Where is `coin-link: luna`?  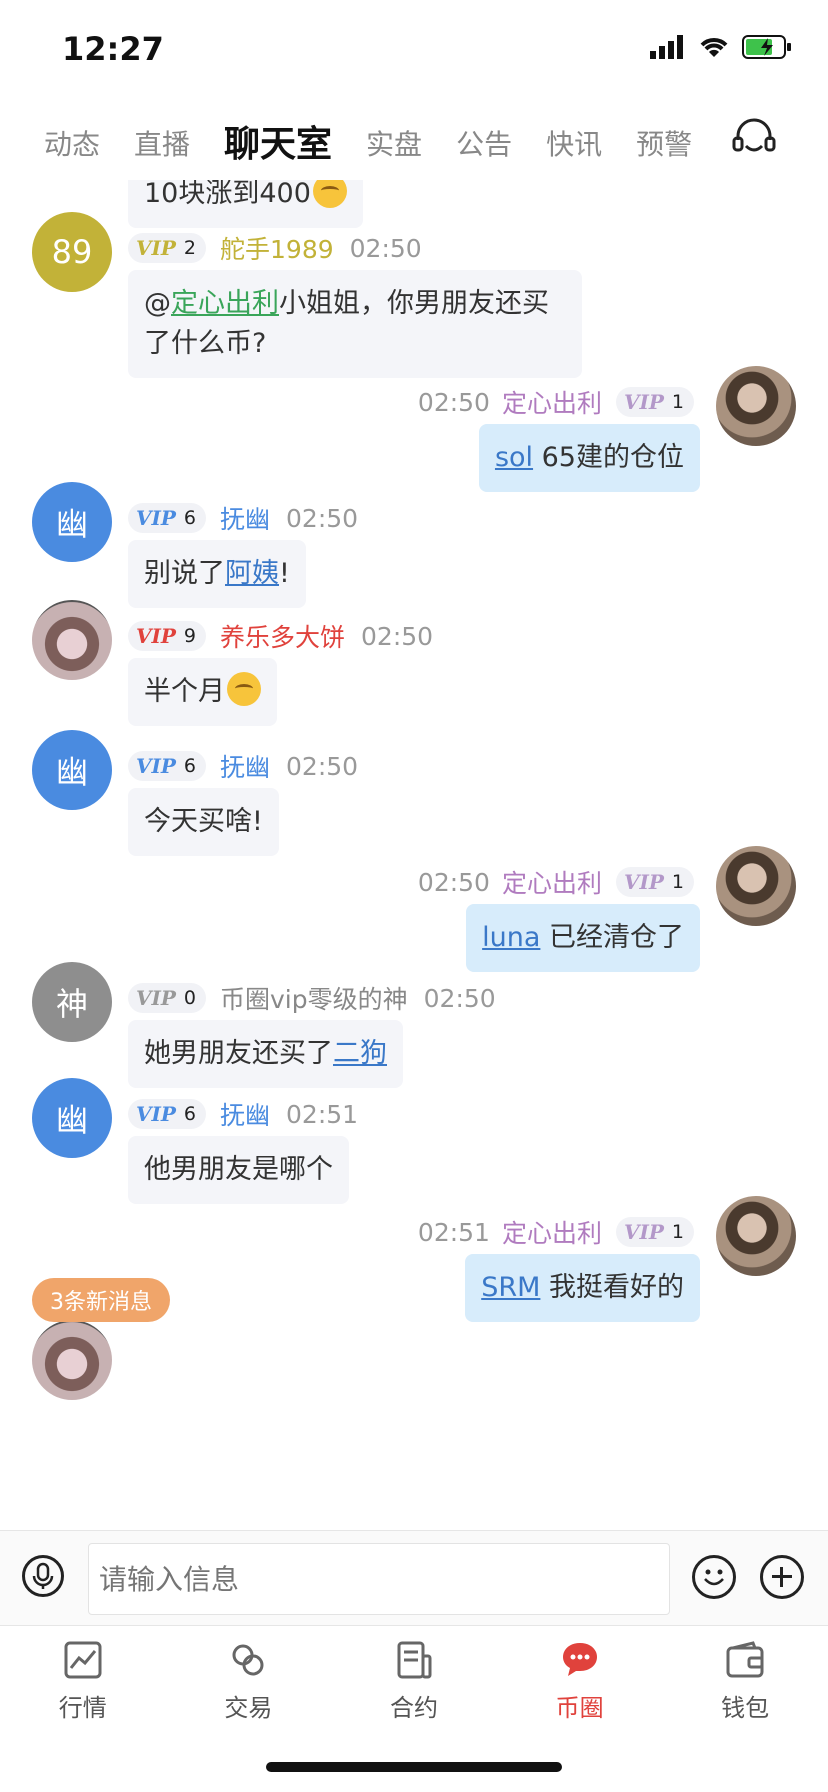
coin-link: luna is located at coordinates (511, 937).